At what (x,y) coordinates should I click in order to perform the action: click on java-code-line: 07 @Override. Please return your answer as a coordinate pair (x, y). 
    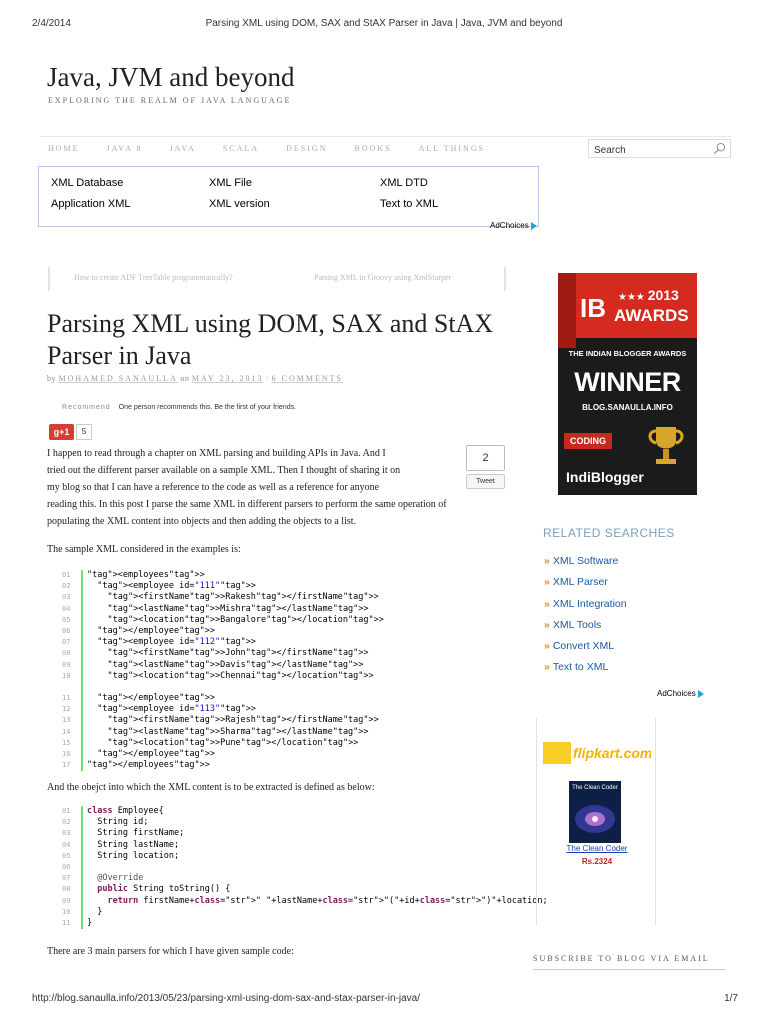
    Looking at the image, I should click on (305, 878).